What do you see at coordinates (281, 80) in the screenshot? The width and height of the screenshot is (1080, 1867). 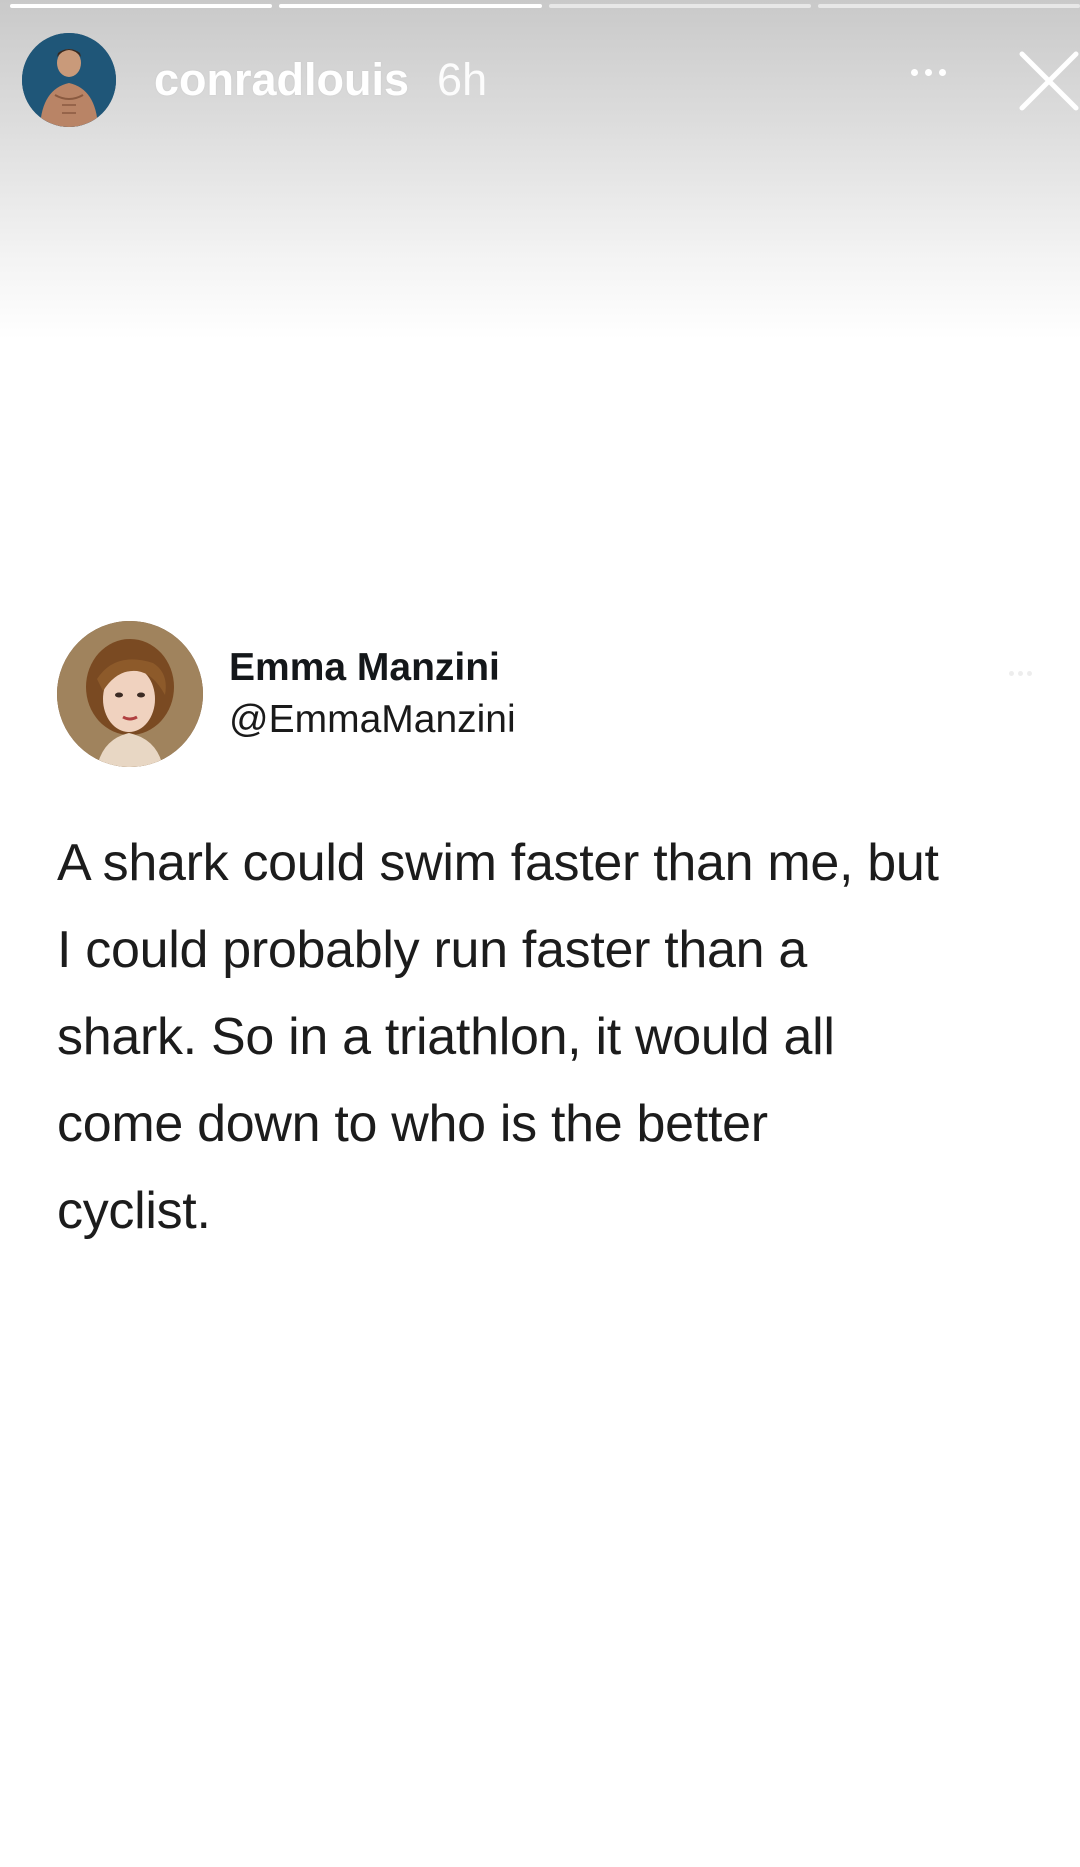 I see `story-username: conradlouis` at bounding box center [281, 80].